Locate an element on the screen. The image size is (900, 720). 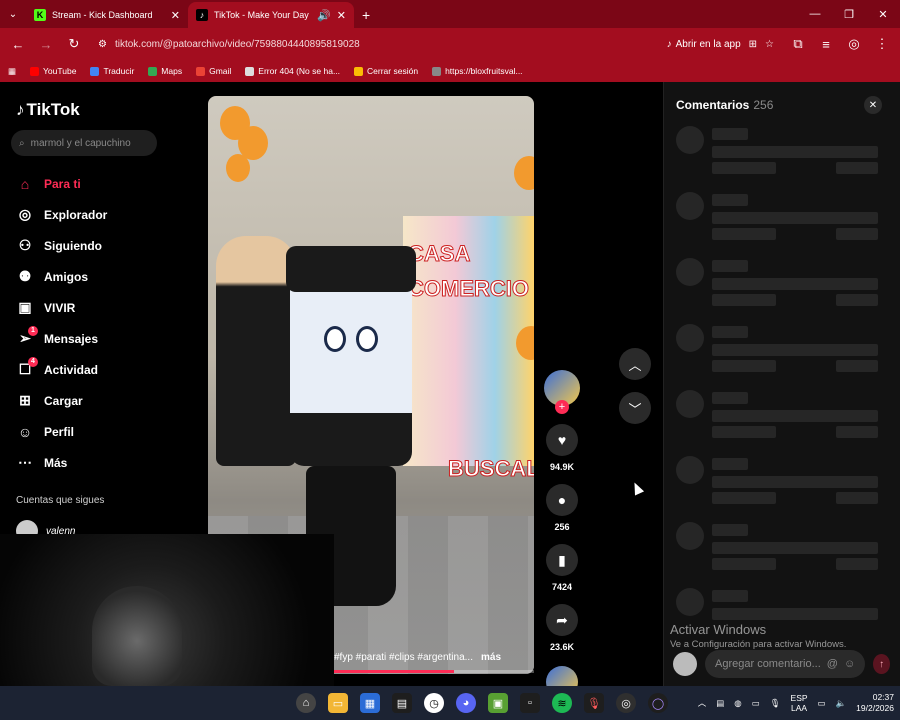
minimize-icon: — is located at coordinates (815, 14).